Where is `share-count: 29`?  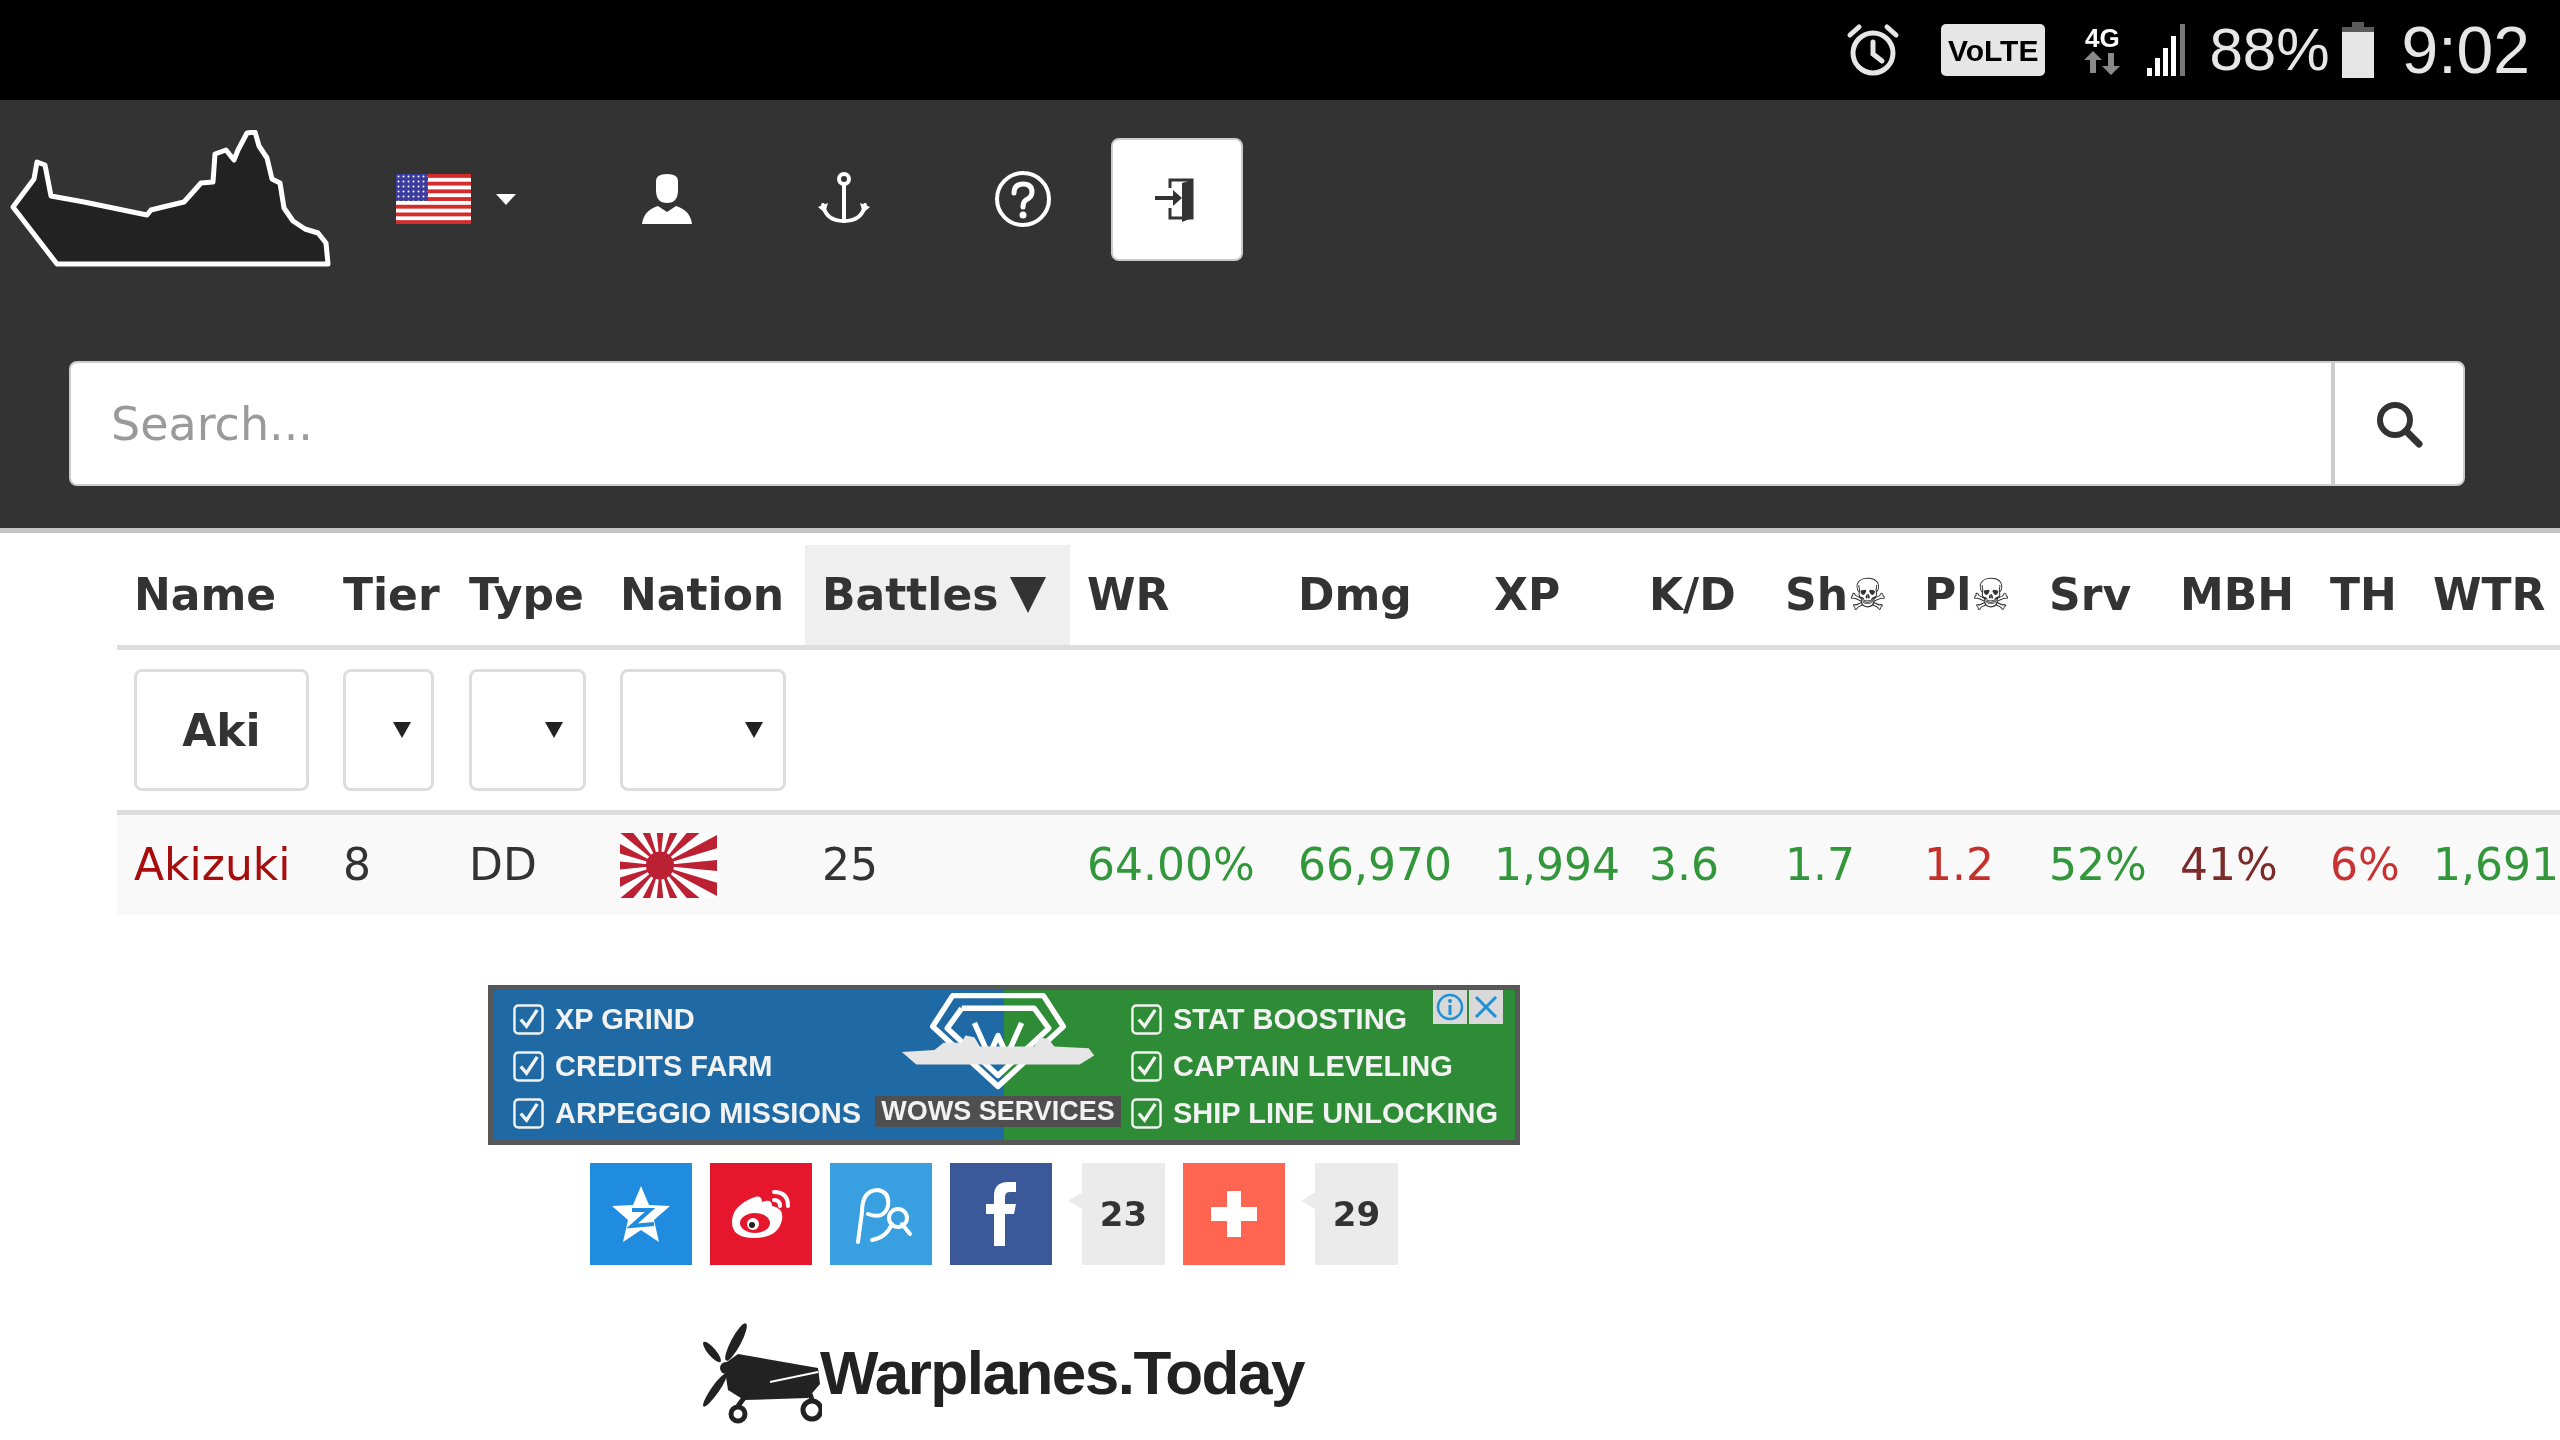
share-count: 29 is located at coordinates (1349, 1214).